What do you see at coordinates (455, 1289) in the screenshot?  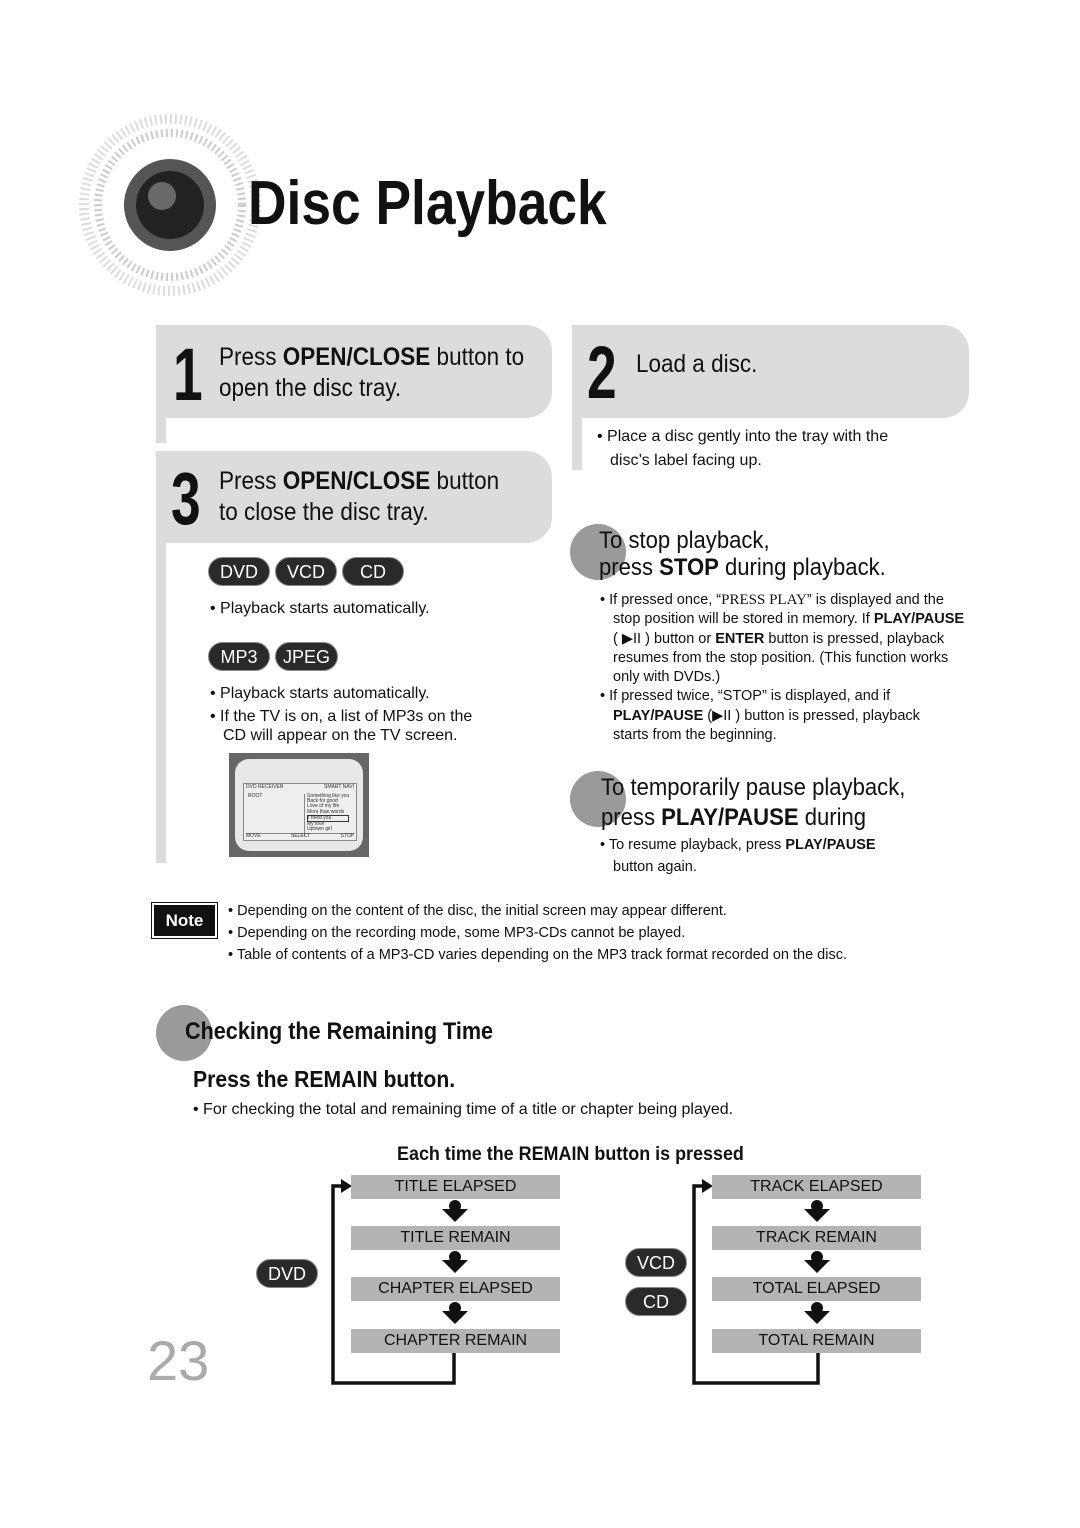 I see `flow-box: CHAPTER ELAPSED` at bounding box center [455, 1289].